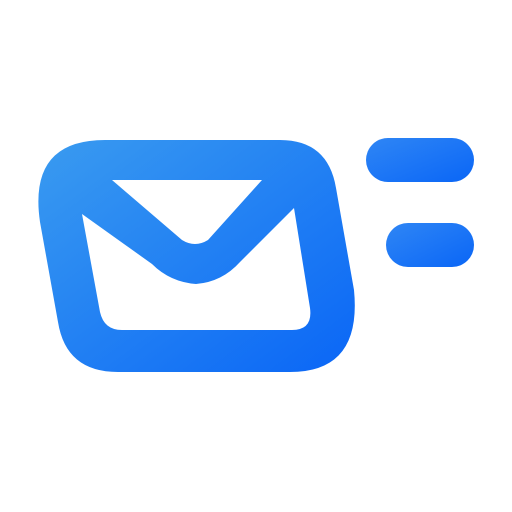 This screenshot has width=512, height=512. What do you see at coordinates (420, 202) in the screenshot?
I see `speed-lines-icon` at bounding box center [420, 202].